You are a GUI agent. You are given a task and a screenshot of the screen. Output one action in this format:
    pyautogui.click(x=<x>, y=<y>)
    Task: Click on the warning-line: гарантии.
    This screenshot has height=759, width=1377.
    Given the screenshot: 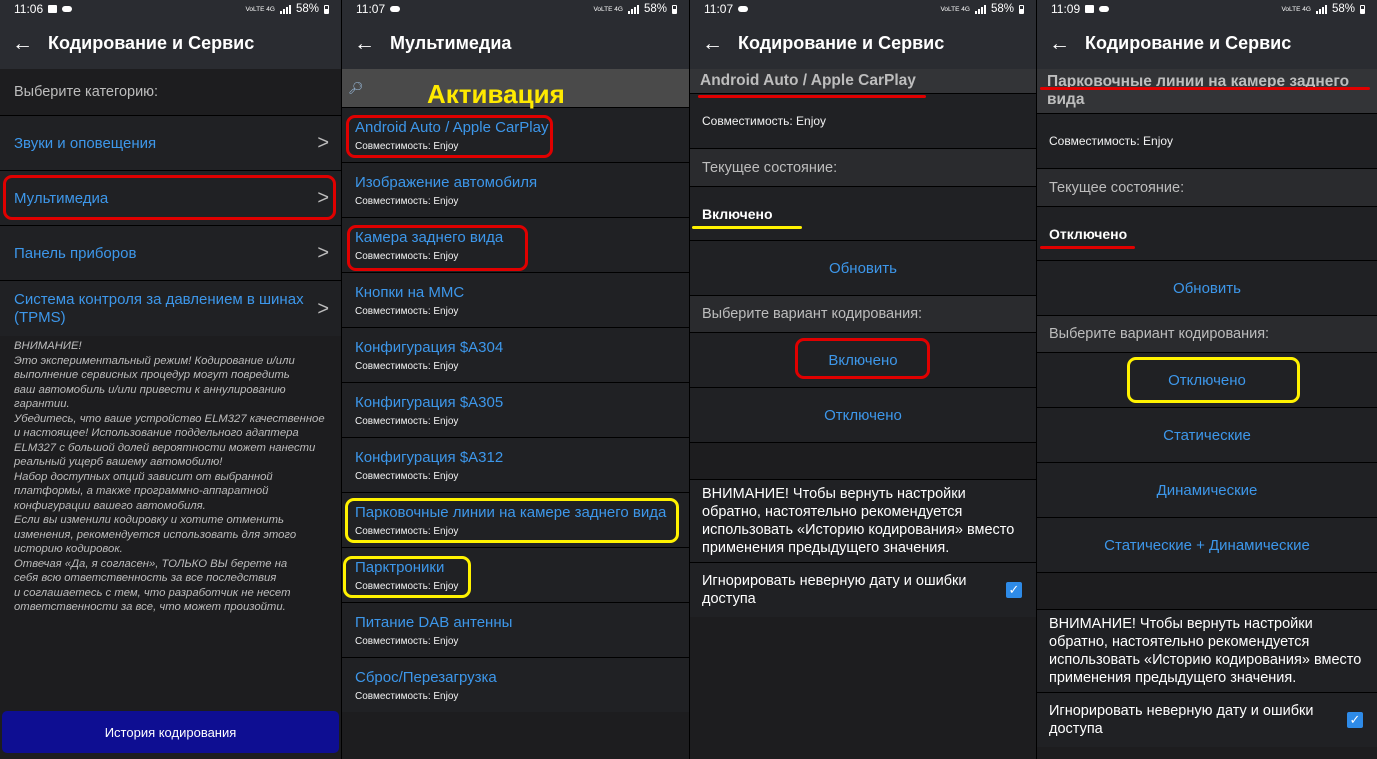 What is the action you would take?
    pyautogui.click(x=42, y=404)
    